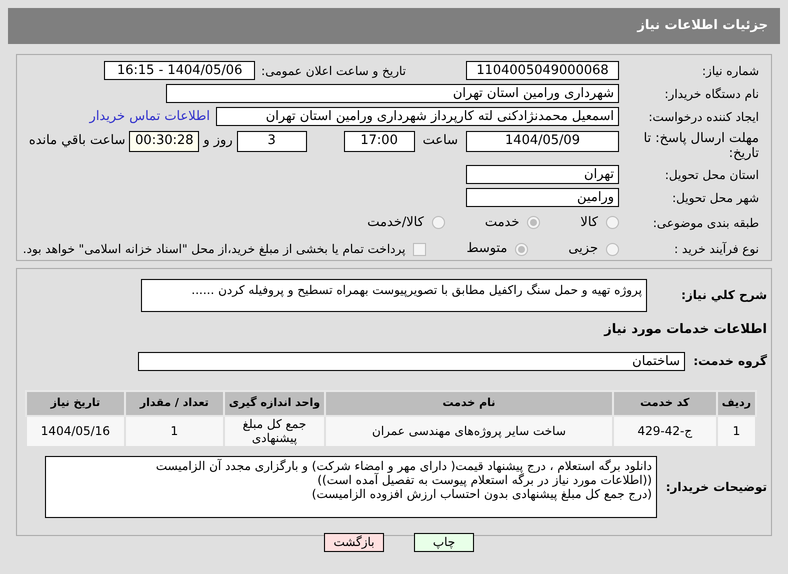 Image resolution: width=788 pixels, height=574 pixels. I want to click on text-field: 00:30:28, so click(164, 141).